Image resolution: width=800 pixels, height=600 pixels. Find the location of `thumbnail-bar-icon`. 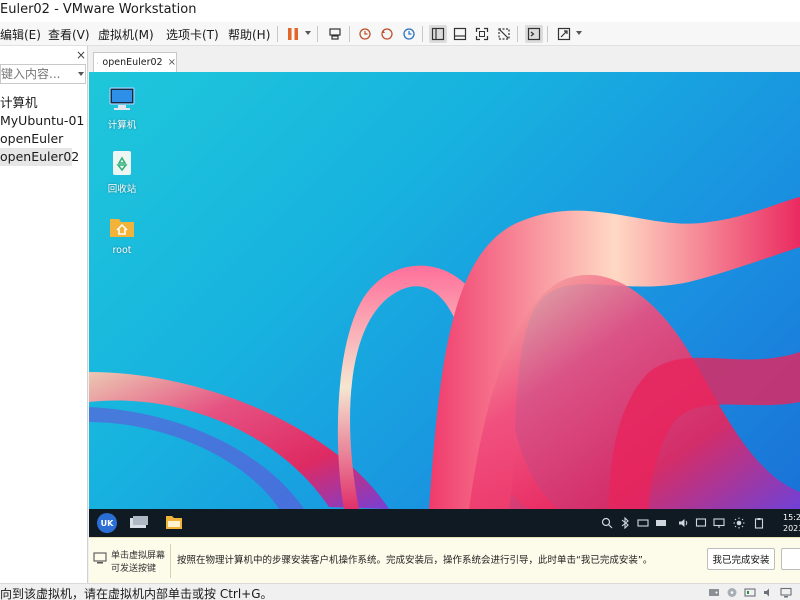

thumbnail-bar-icon is located at coordinates (460, 34).